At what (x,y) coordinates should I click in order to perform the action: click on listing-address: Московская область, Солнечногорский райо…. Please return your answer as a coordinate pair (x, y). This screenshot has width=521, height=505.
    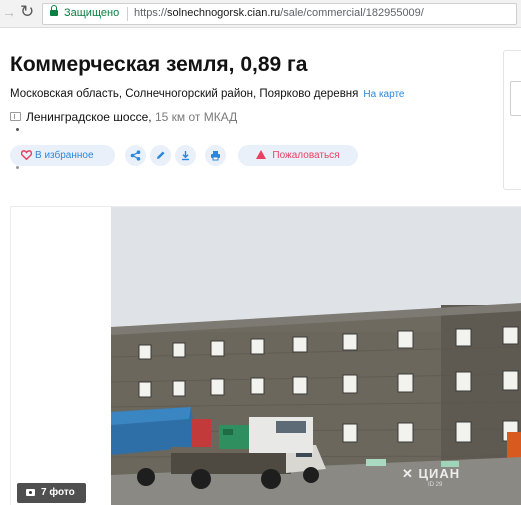
    Looking at the image, I should click on (207, 94).